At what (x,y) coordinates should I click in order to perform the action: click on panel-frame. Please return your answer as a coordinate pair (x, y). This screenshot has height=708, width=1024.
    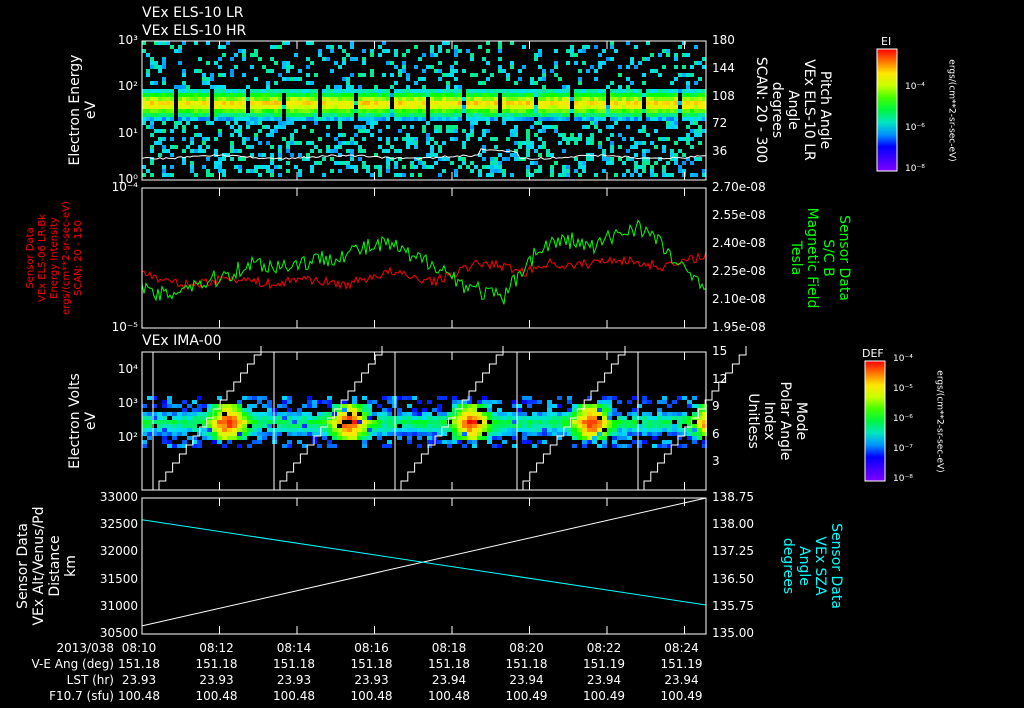
    Looking at the image, I should click on (424, 566).